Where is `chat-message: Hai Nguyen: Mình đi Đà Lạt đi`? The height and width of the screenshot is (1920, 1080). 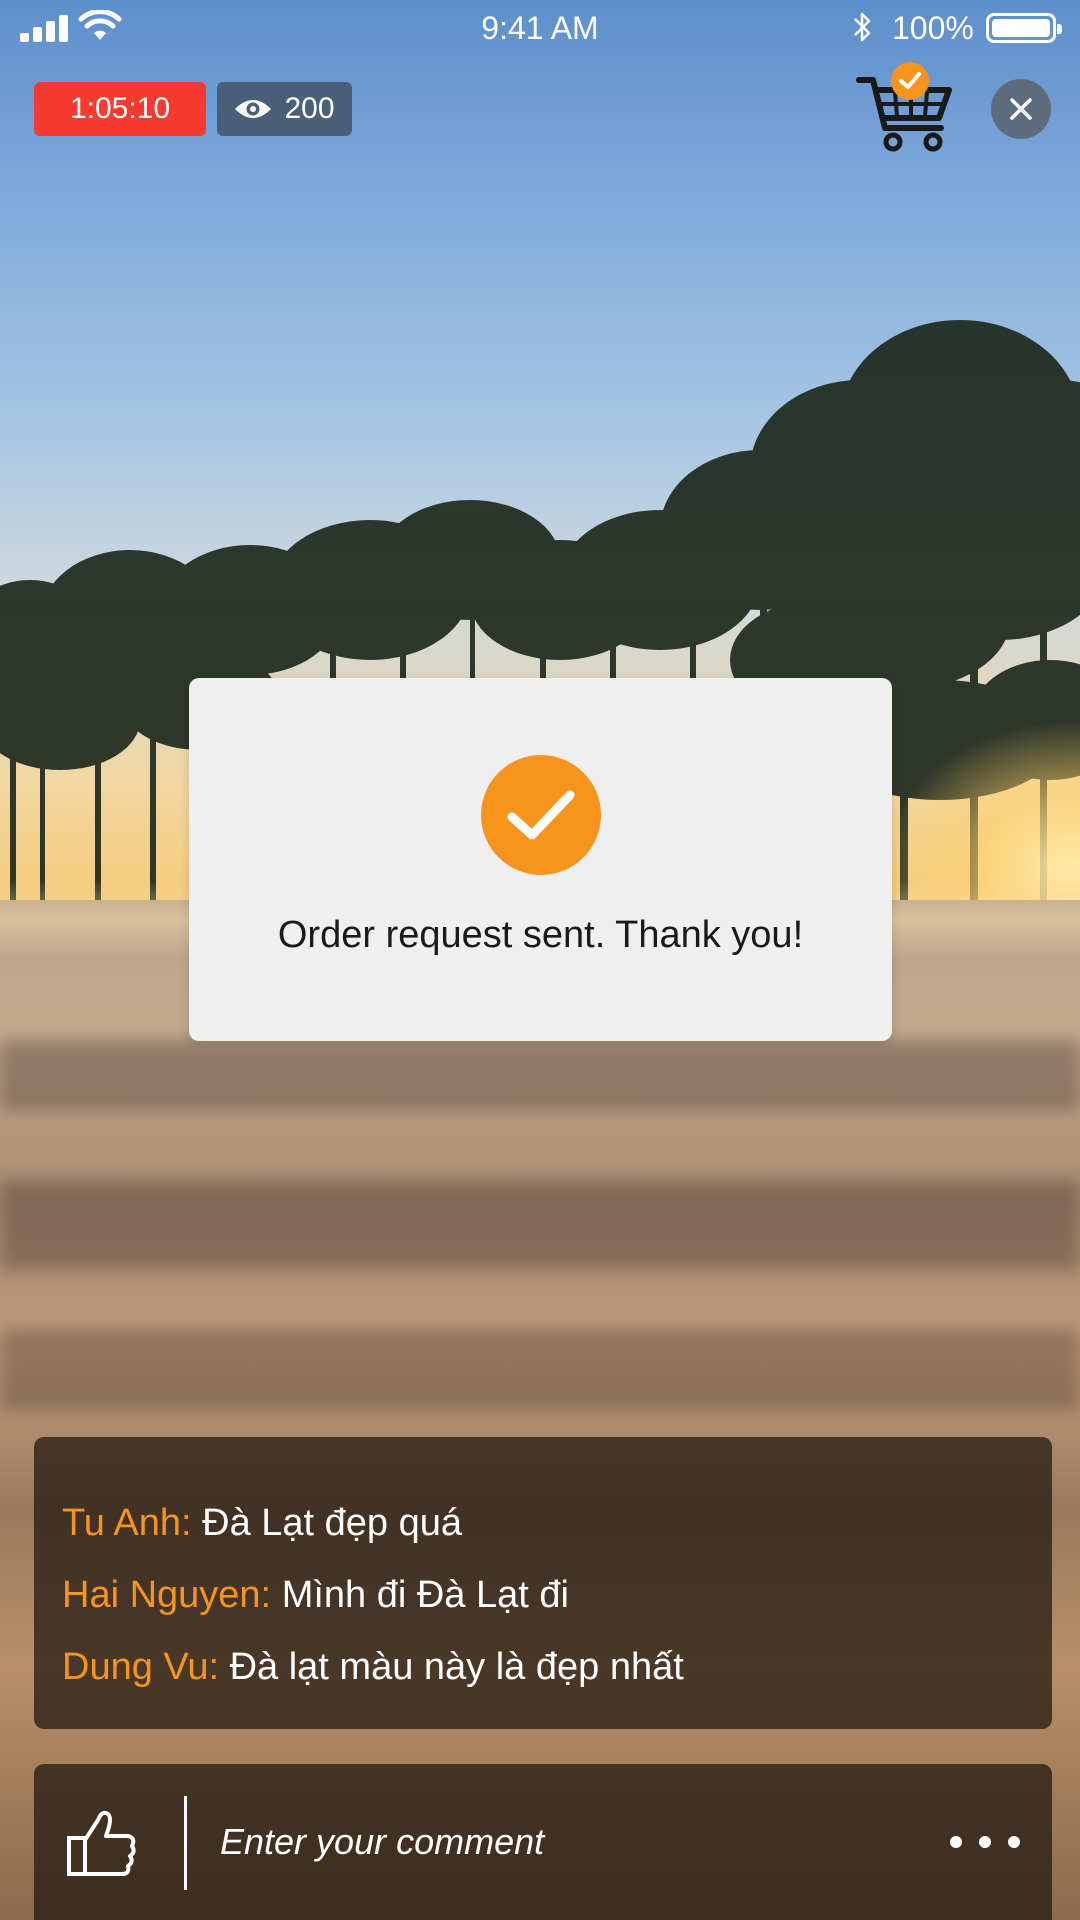
chat-message: Hai Nguyen: Mình đi Đà Lạt đi is located at coordinates (543, 1595).